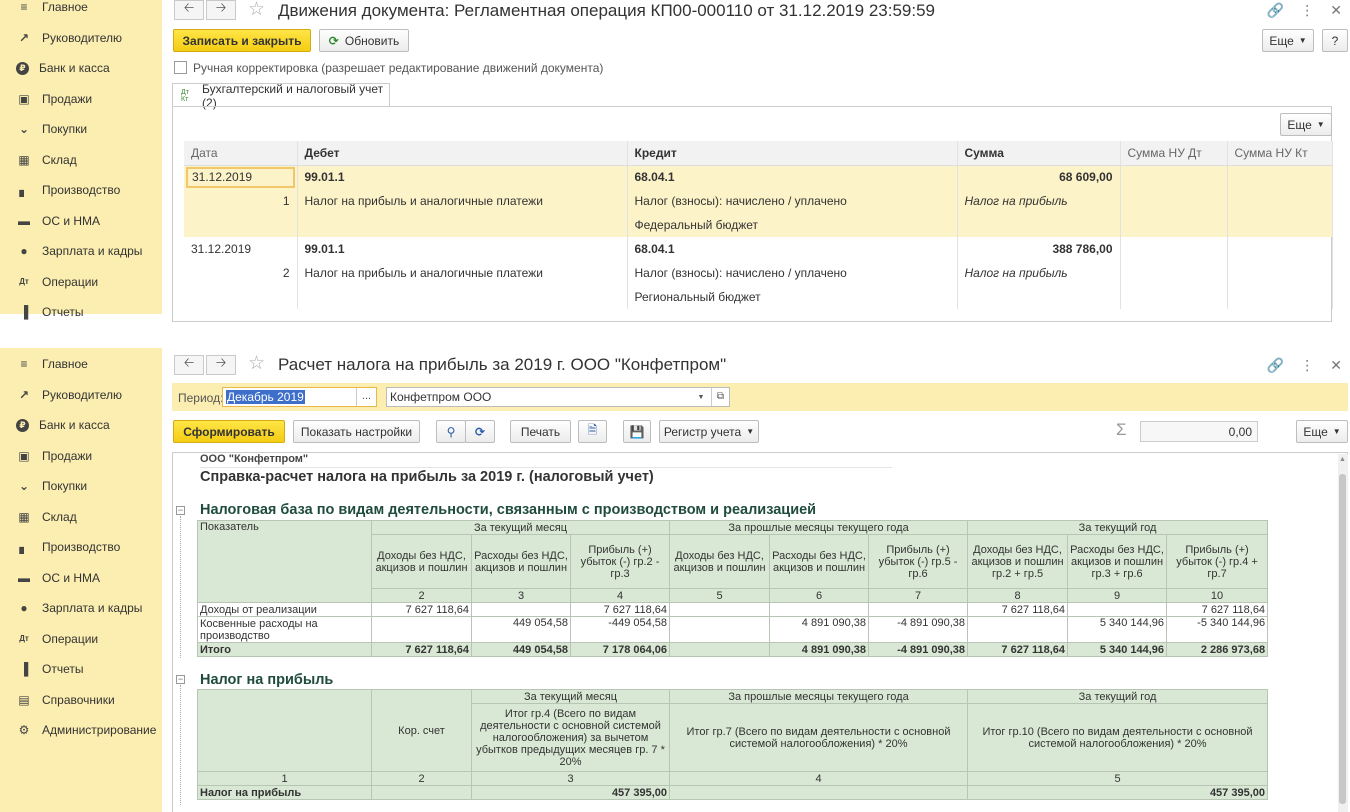 The image size is (1350, 812). I want to click on table-row: 31.12.2019 99.01.1 68.04.1 388 786,00, so click(758, 249).